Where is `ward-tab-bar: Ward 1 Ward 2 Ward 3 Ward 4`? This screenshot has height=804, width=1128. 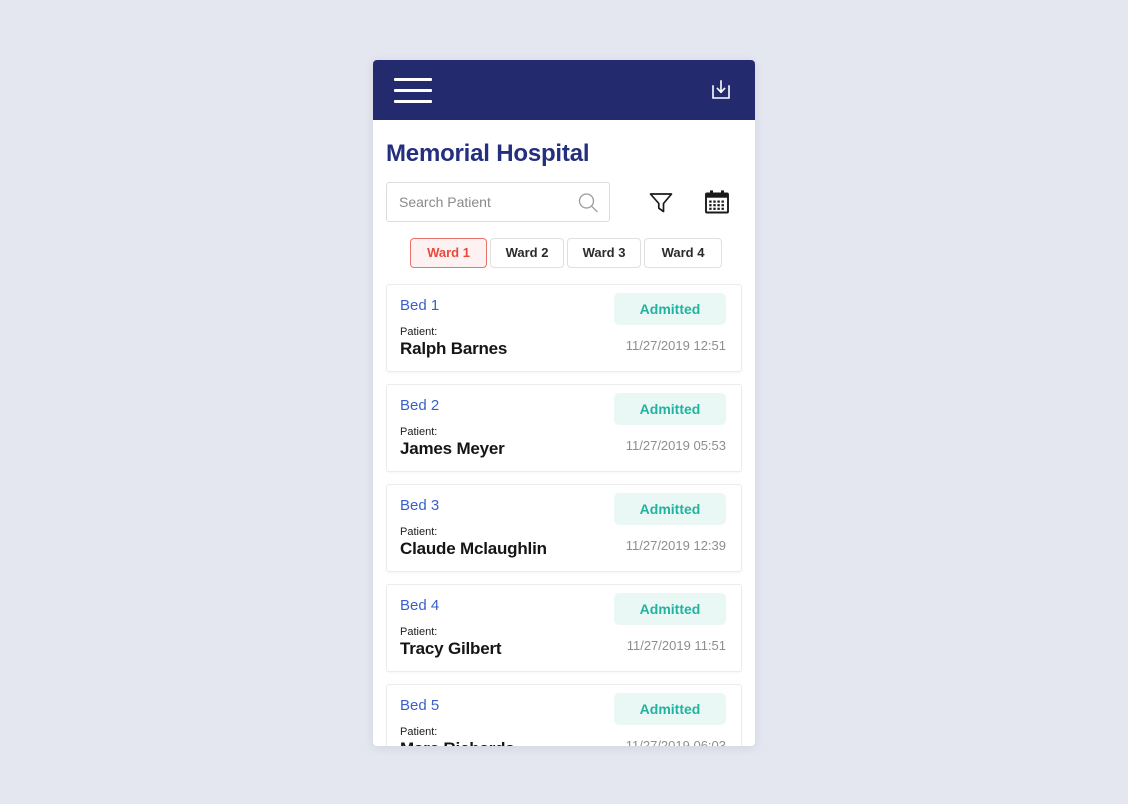
ward-tab-bar: Ward 1 Ward 2 Ward 3 Ward 4 is located at coordinates (564, 245).